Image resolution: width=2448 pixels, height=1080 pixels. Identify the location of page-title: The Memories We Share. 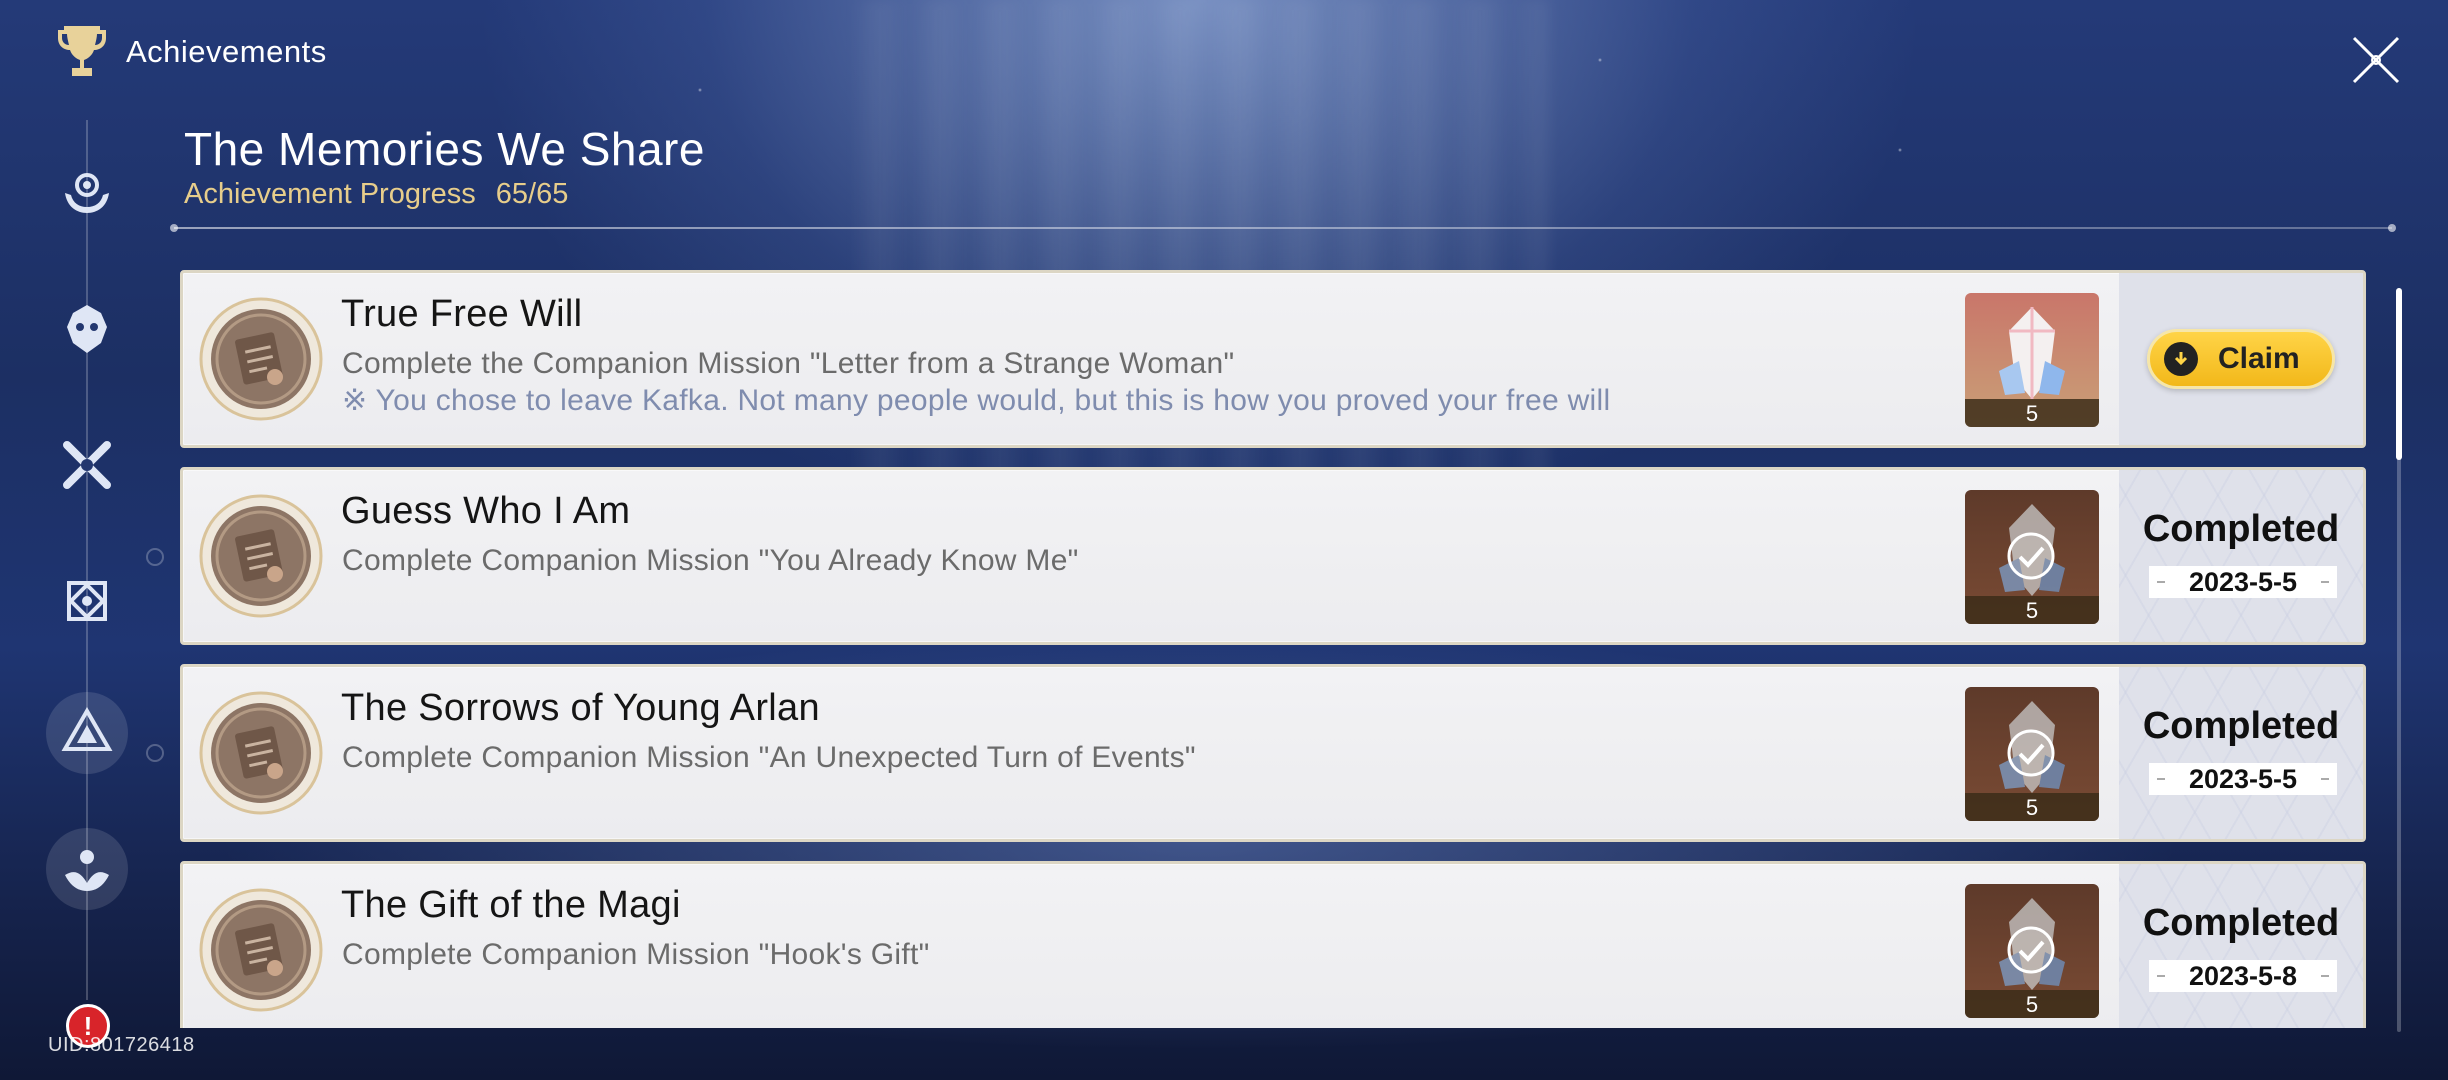
(444, 149).